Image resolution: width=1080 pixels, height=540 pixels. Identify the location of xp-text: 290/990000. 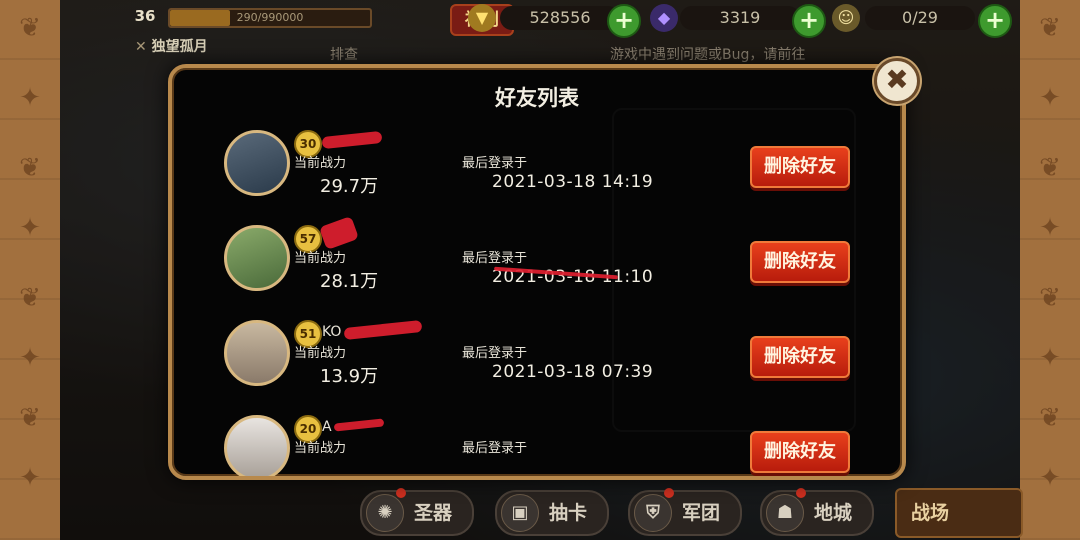
(270, 17).